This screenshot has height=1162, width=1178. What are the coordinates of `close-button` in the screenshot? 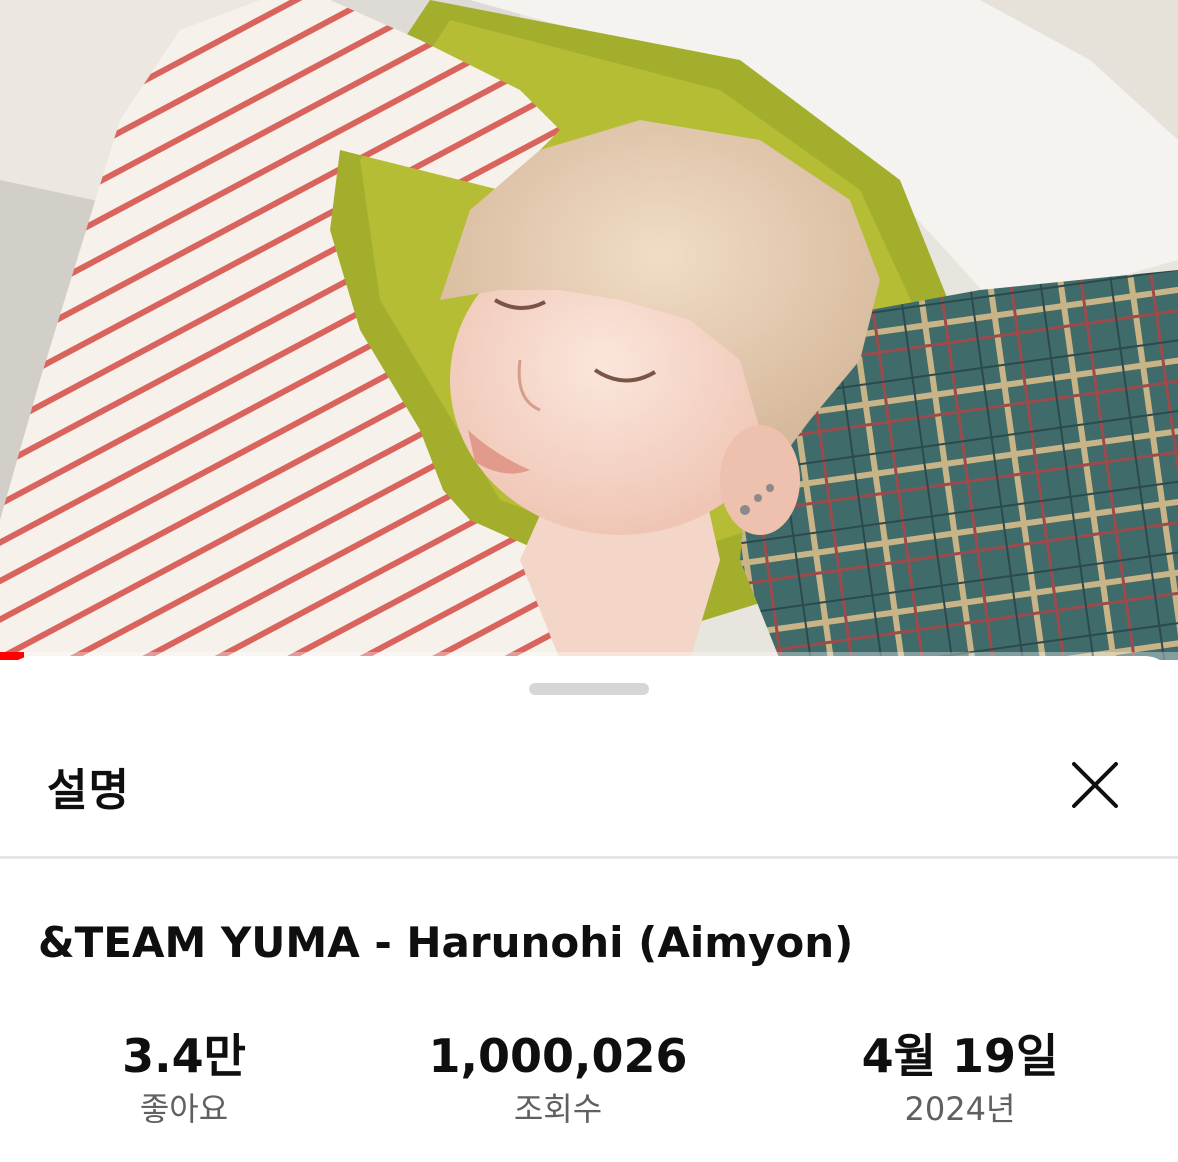 It's located at (1095, 785).